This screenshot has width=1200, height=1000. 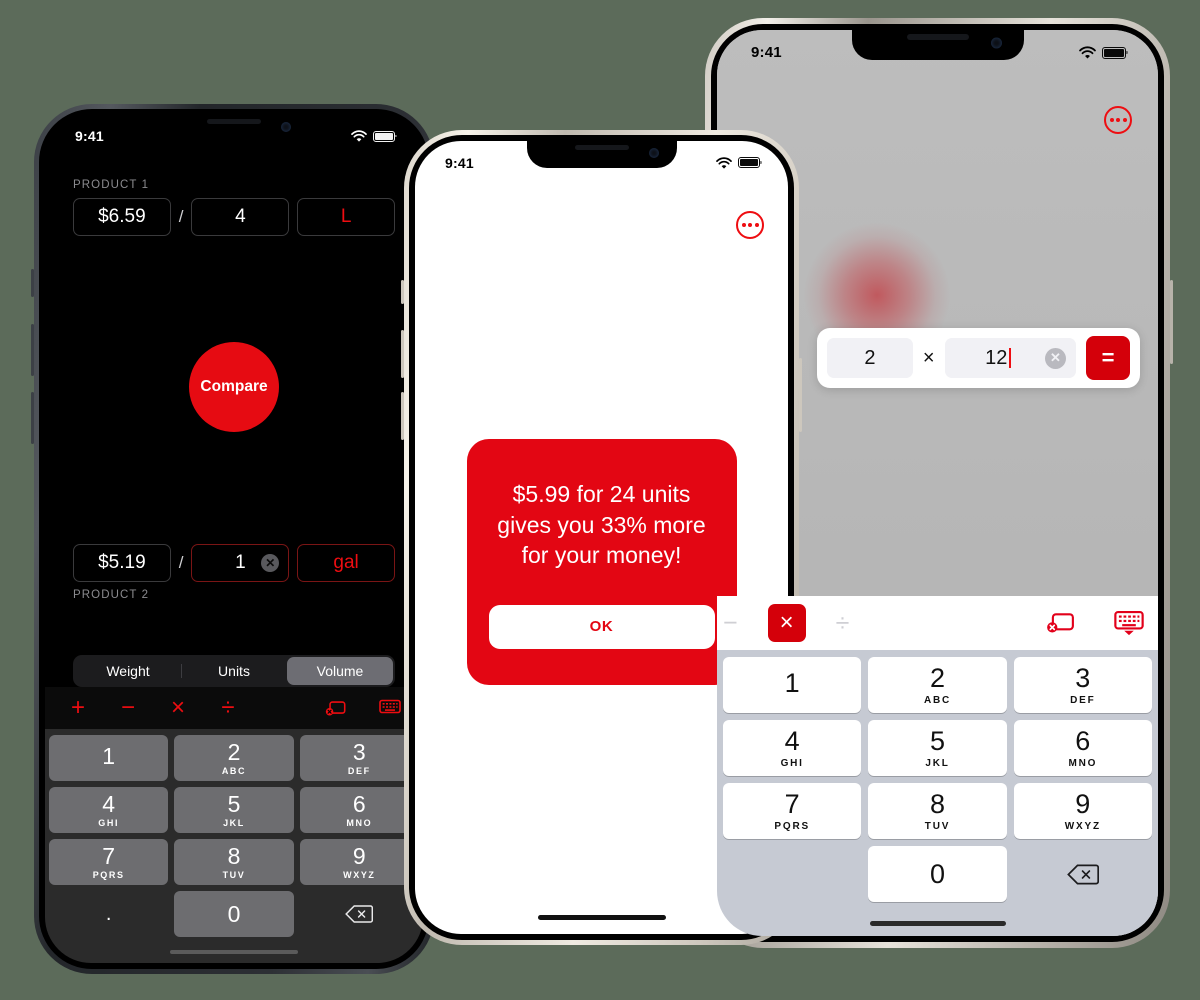 What do you see at coordinates (1083, 763) in the screenshot?
I see `key-6-sub: MNO` at bounding box center [1083, 763].